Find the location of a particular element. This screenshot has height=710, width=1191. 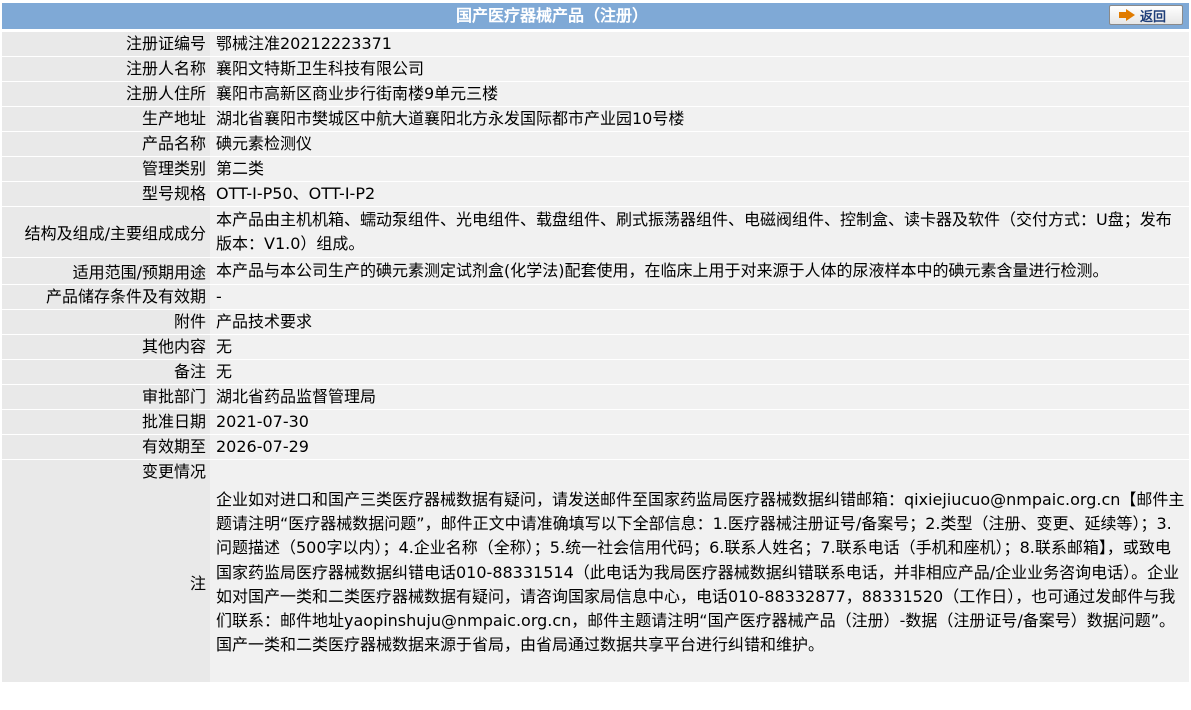

row-label: 注册人住所 is located at coordinates (106, 94).